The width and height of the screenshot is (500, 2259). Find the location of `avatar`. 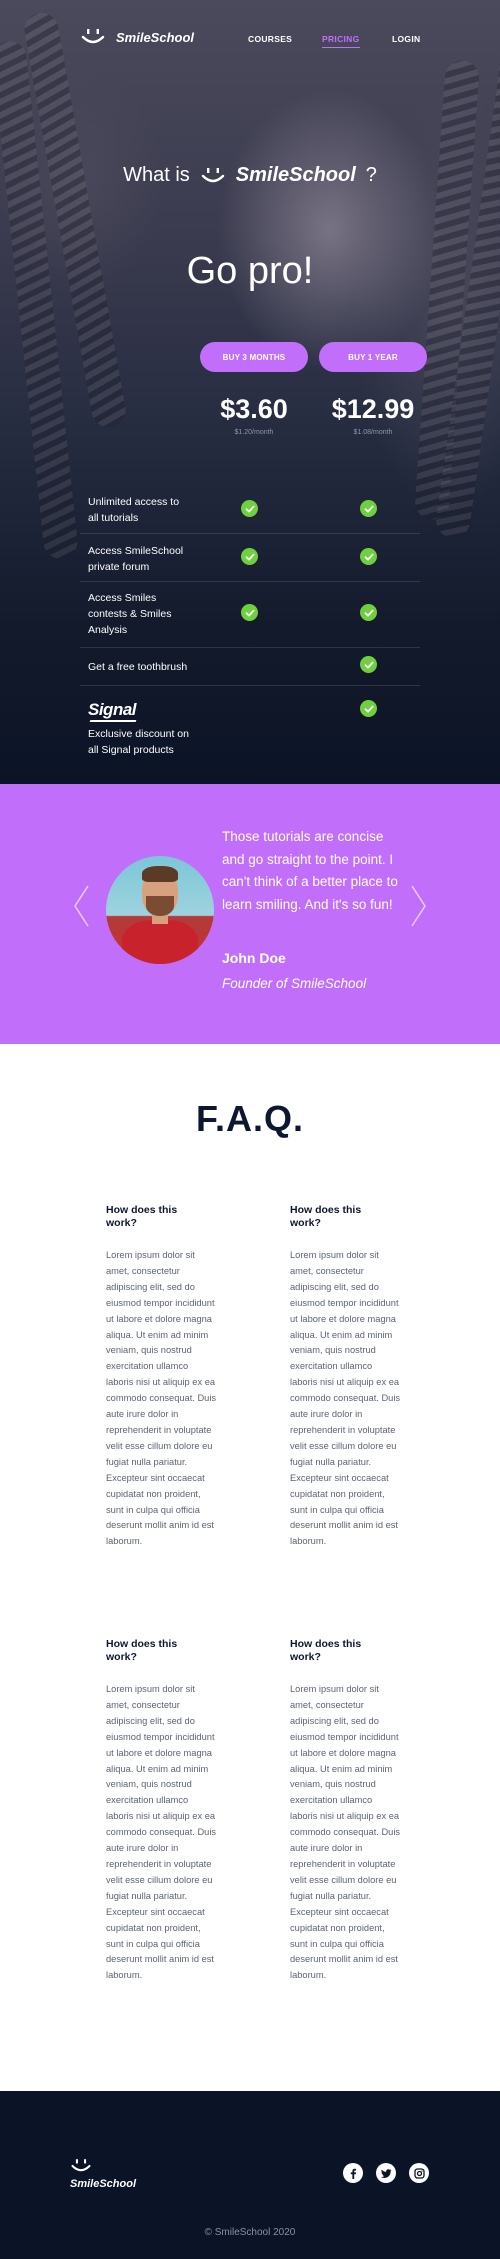

avatar is located at coordinates (160, 910).